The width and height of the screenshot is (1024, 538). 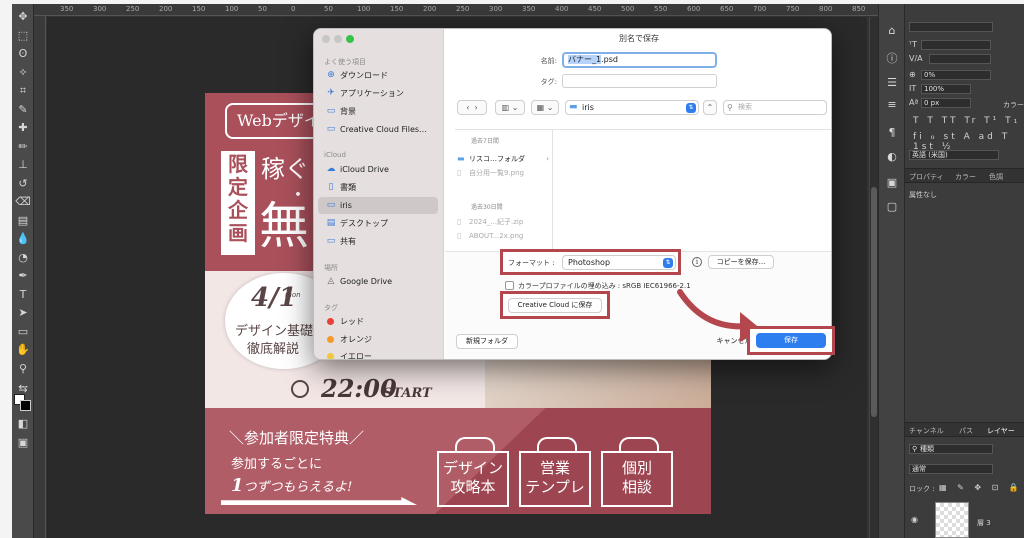 What do you see at coordinates (23, 239) in the screenshot?
I see `blur-icon: 💧` at bounding box center [23, 239].